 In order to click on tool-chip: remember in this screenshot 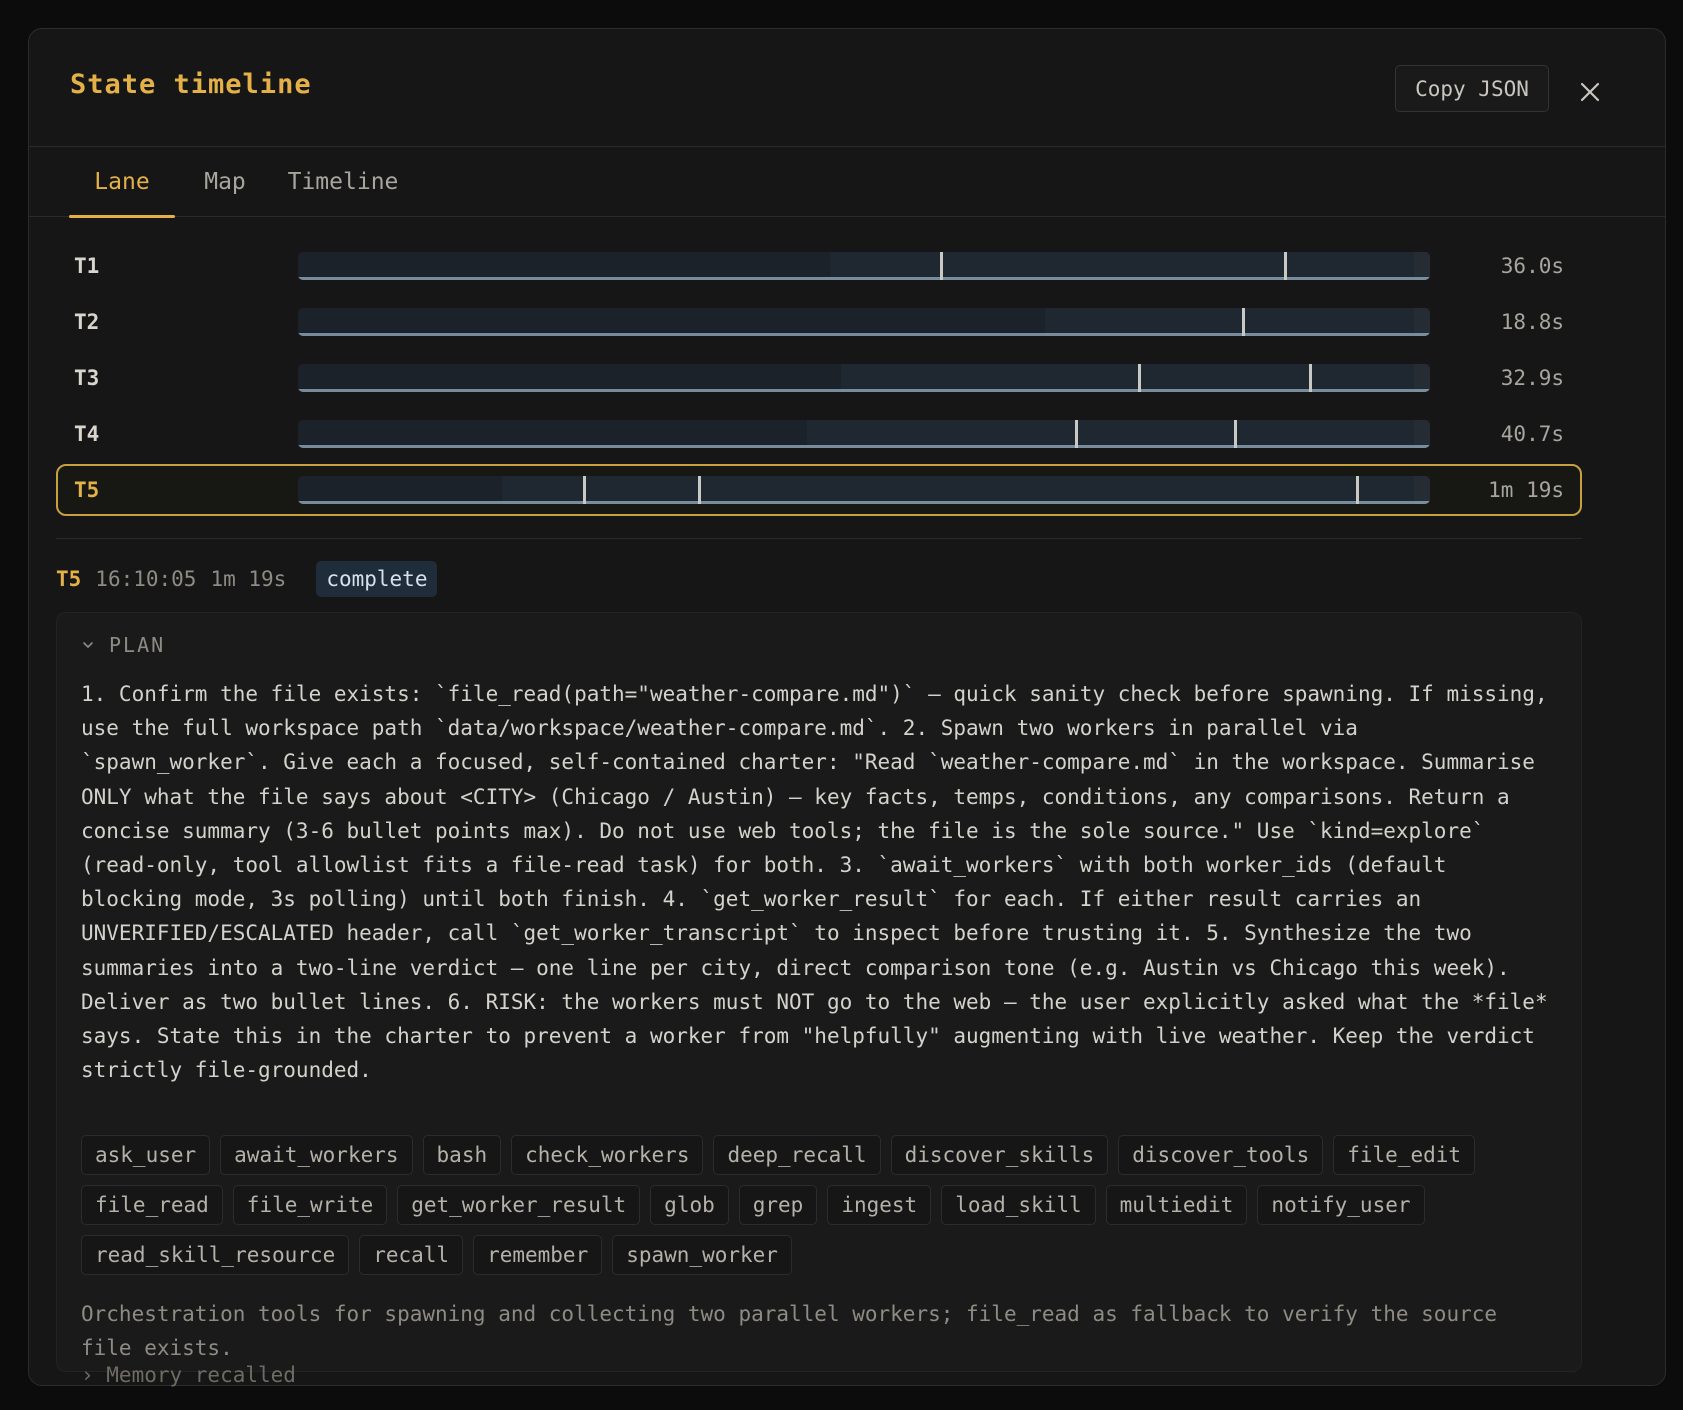, I will do `click(538, 1255)`.